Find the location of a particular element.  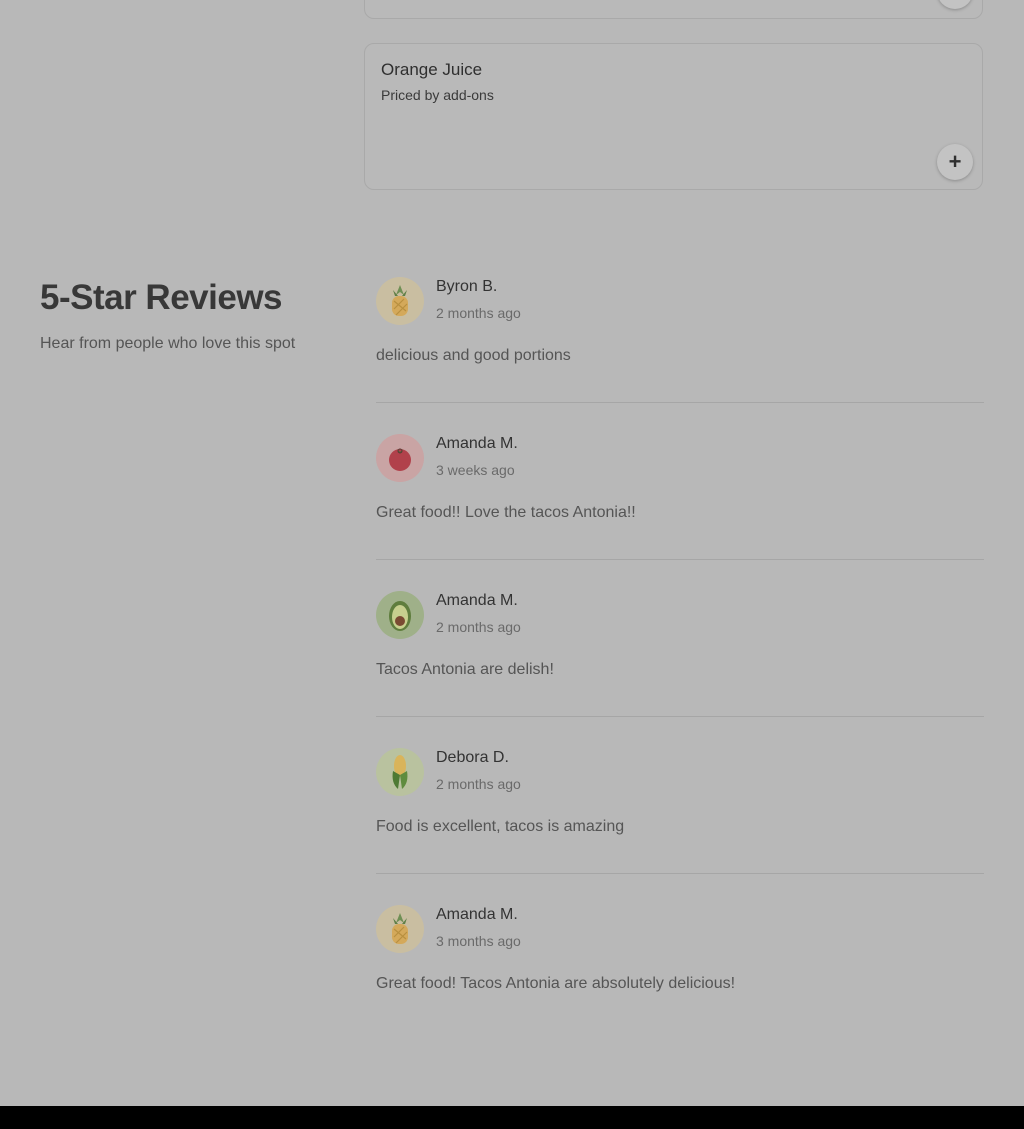

tomato-icon is located at coordinates (400, 458).